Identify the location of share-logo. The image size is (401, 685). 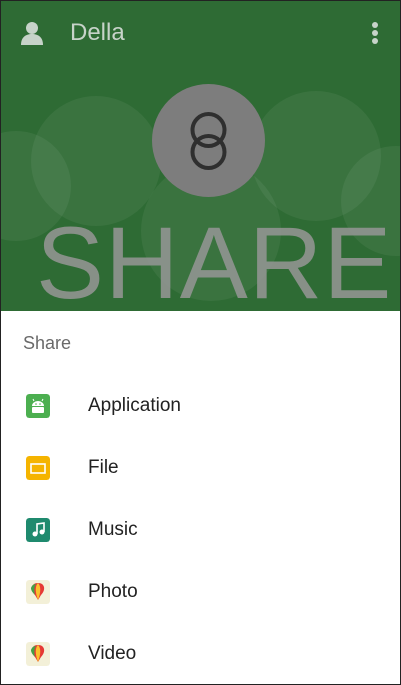
(208, 140).